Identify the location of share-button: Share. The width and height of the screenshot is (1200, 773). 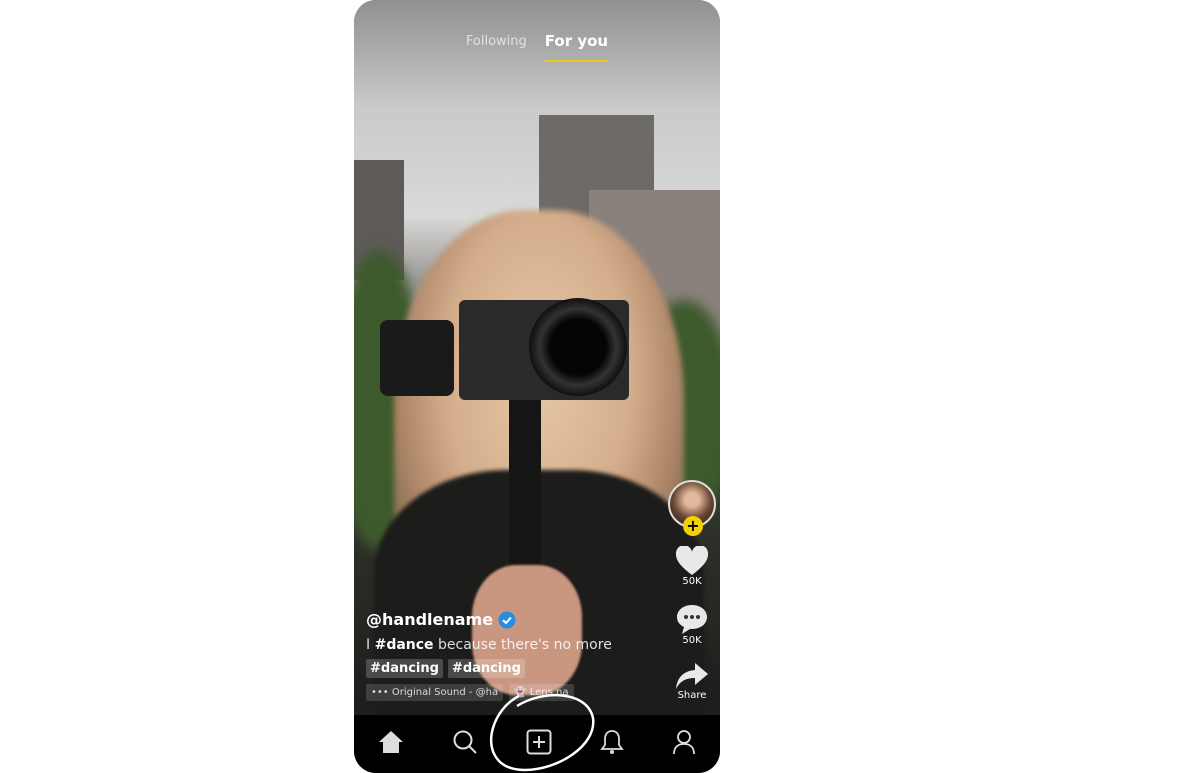
(692, 681).